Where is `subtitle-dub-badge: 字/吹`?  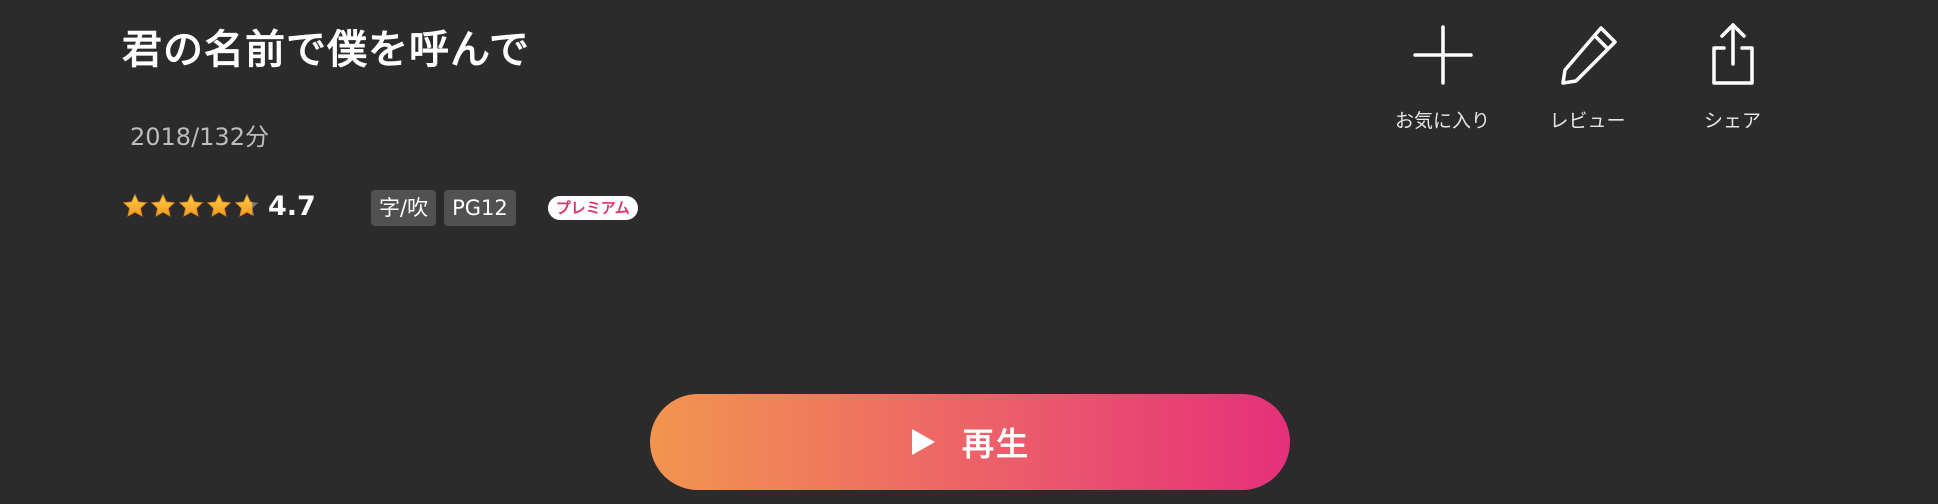
subtitle-dub-badge: 字/吹 is located at coordinates (404, 208).